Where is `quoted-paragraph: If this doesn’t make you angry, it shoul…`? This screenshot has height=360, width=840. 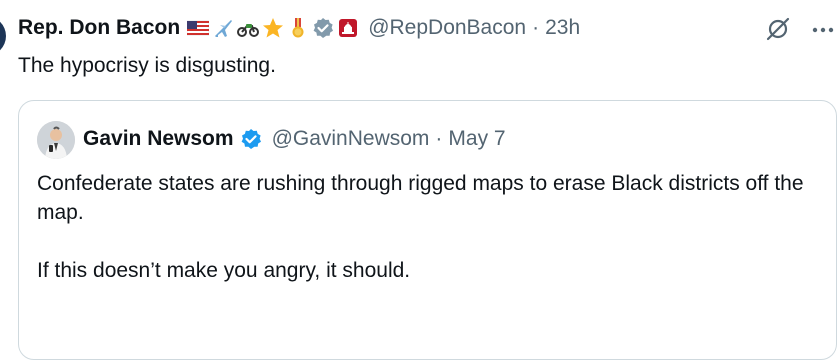
quoted-paragraph: If this doesn’t make you angry, it shoul… is located at coordinates (224, 270).